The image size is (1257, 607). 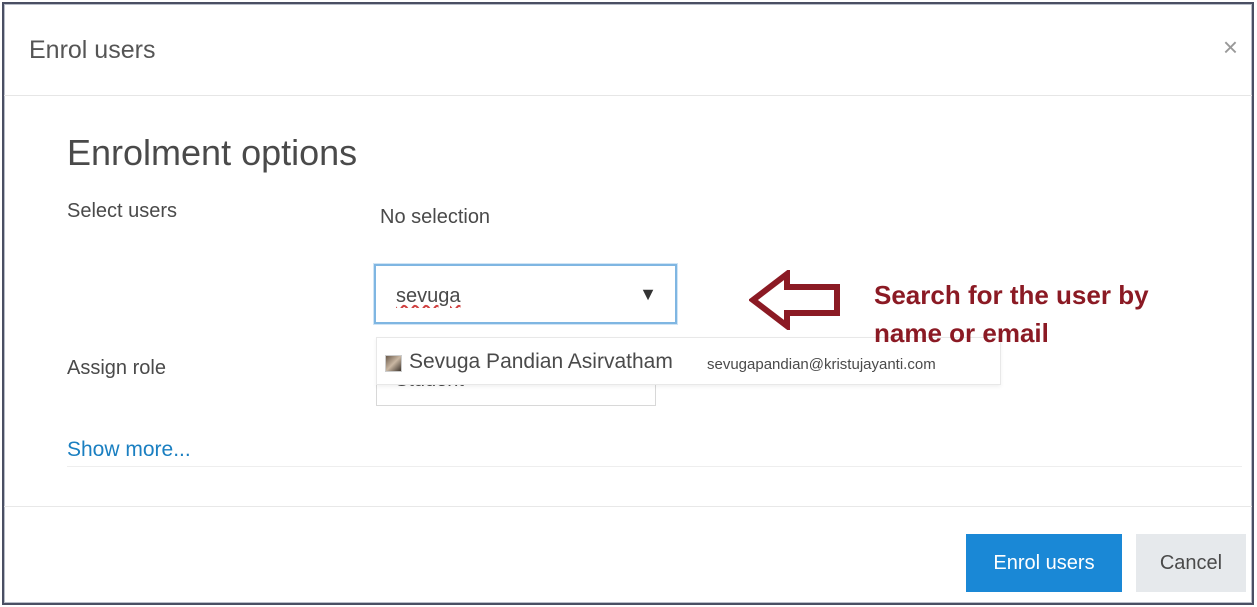 What do you see at coordinates (116, 368) in the screenshot?
I see `assign-role-label: Assign role` at bounding box center [116, 368].